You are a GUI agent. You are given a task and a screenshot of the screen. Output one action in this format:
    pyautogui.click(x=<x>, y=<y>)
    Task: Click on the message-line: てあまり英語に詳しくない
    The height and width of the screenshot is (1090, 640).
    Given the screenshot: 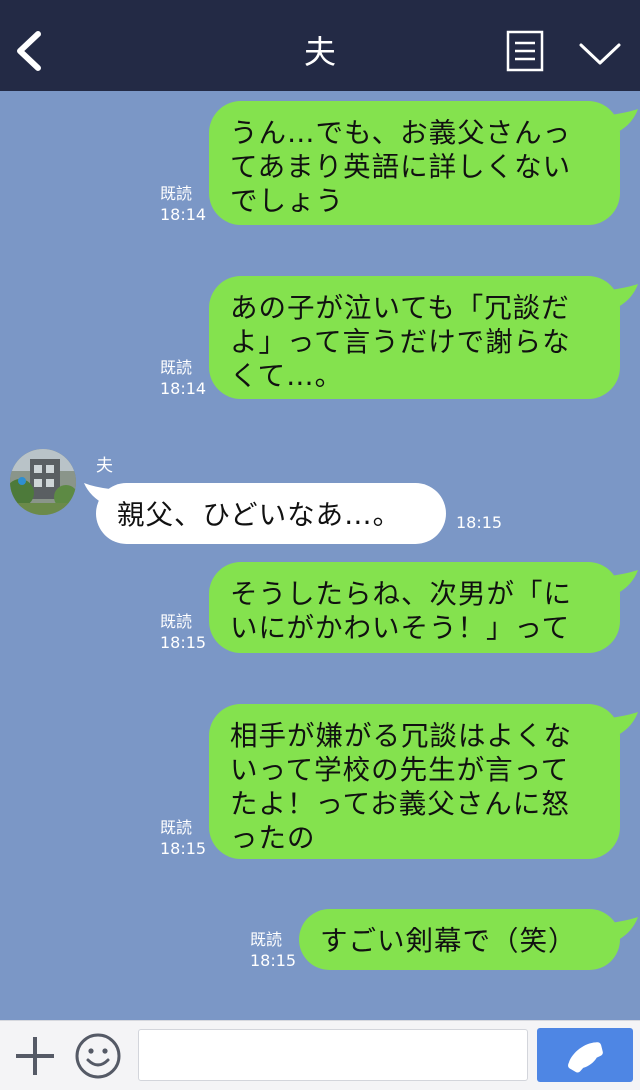 What is the action you would take?
    pyautogui.click(x=401, y=167)
    